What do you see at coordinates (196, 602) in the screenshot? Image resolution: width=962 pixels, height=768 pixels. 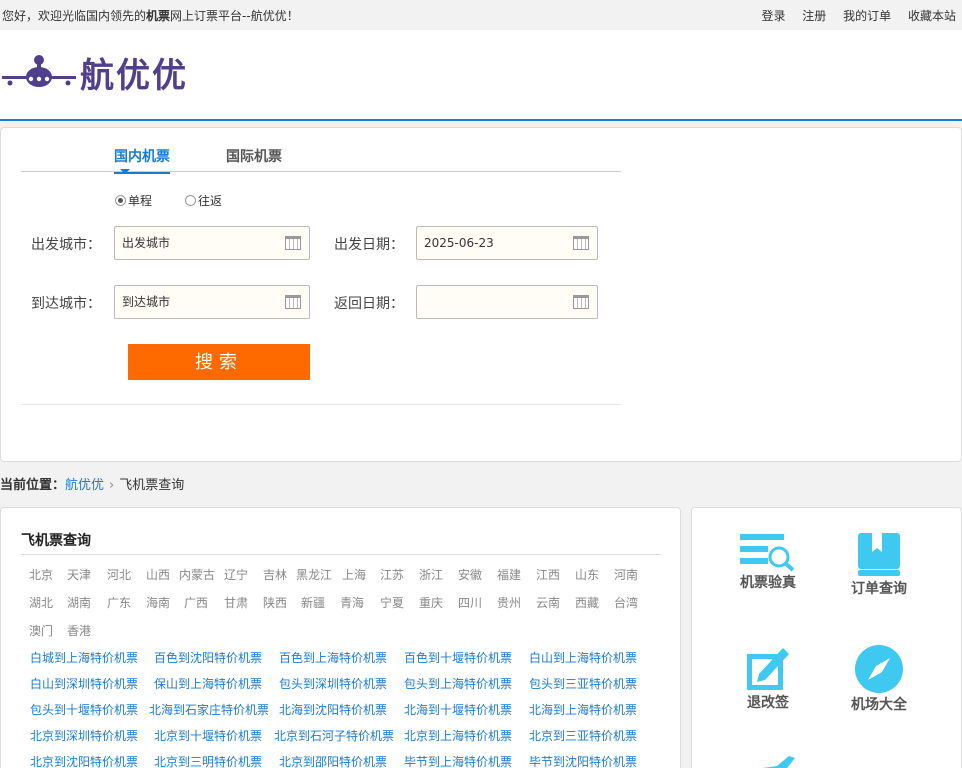 I see `province-link: 广西` at bounding box center [196, 602].